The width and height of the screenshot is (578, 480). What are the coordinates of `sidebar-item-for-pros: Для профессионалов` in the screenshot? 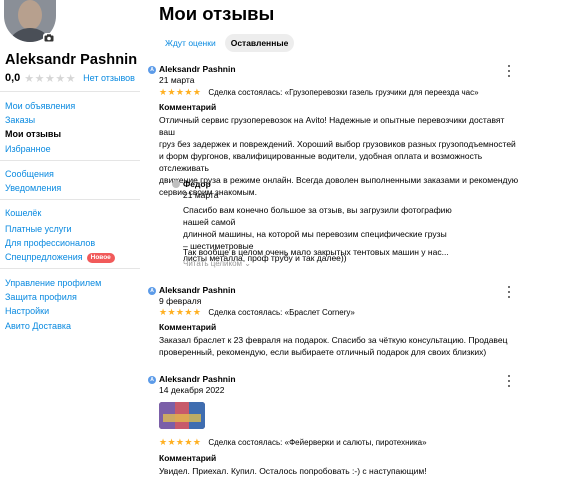 It's located at (50, 243).